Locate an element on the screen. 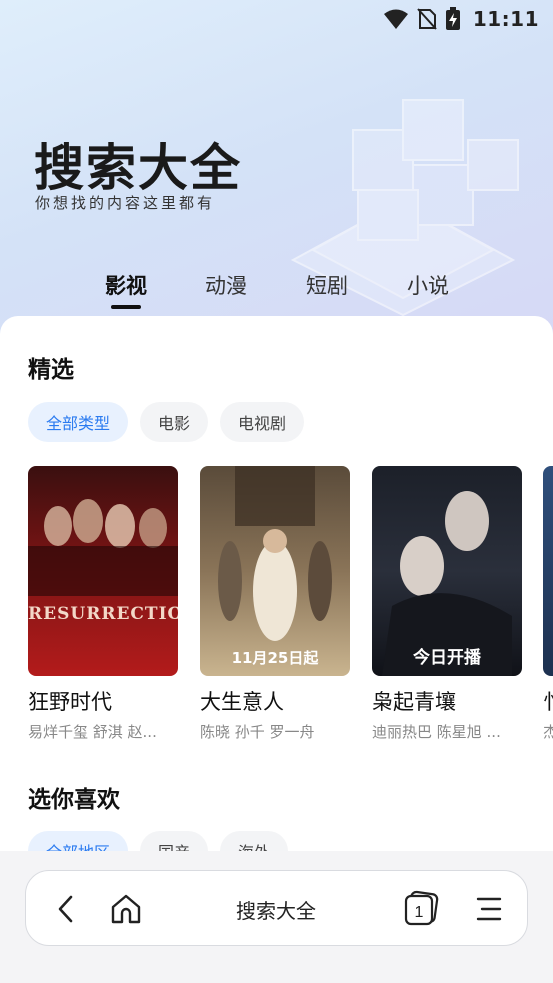 This screenshot has width=553, height=983. page-title: 搜索大全 is located at coordinates (138, 168).